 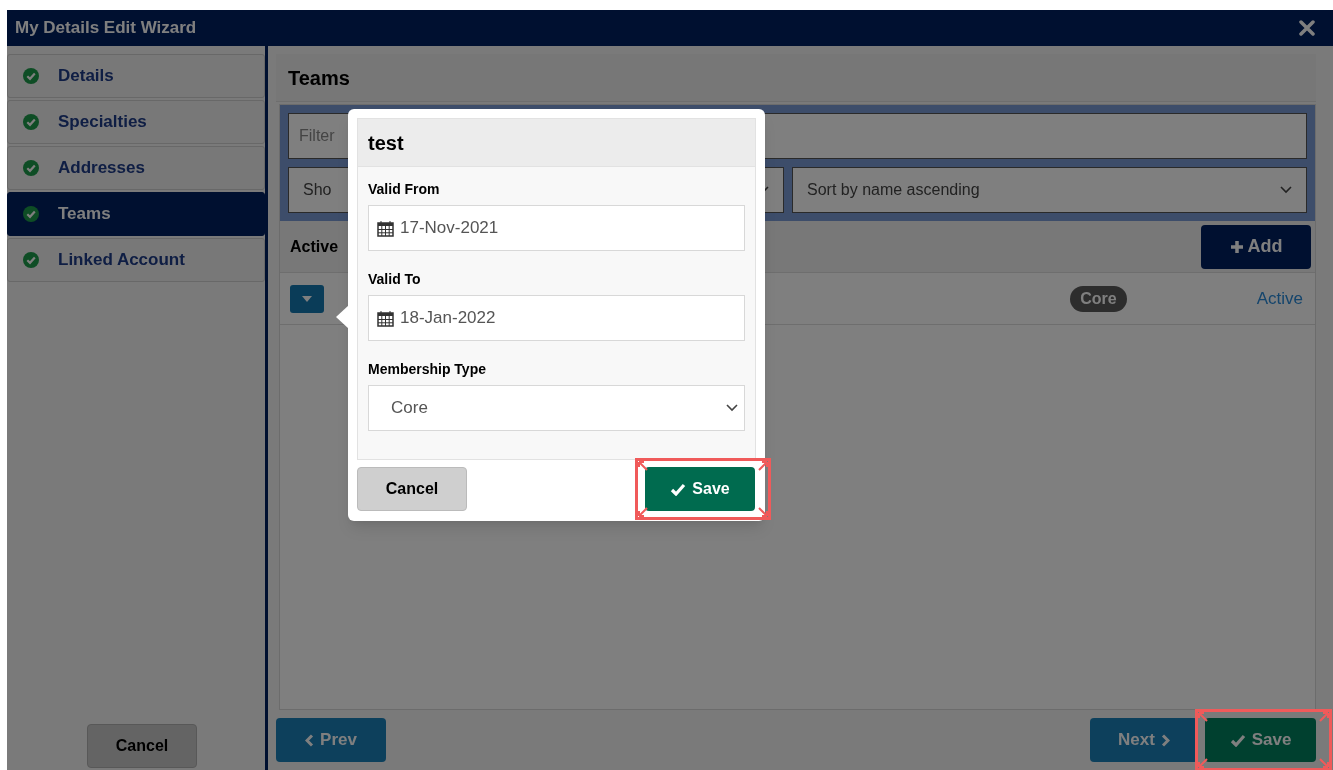 I want to click on sidebar-item: Addresses, so click(x=136, y=168).